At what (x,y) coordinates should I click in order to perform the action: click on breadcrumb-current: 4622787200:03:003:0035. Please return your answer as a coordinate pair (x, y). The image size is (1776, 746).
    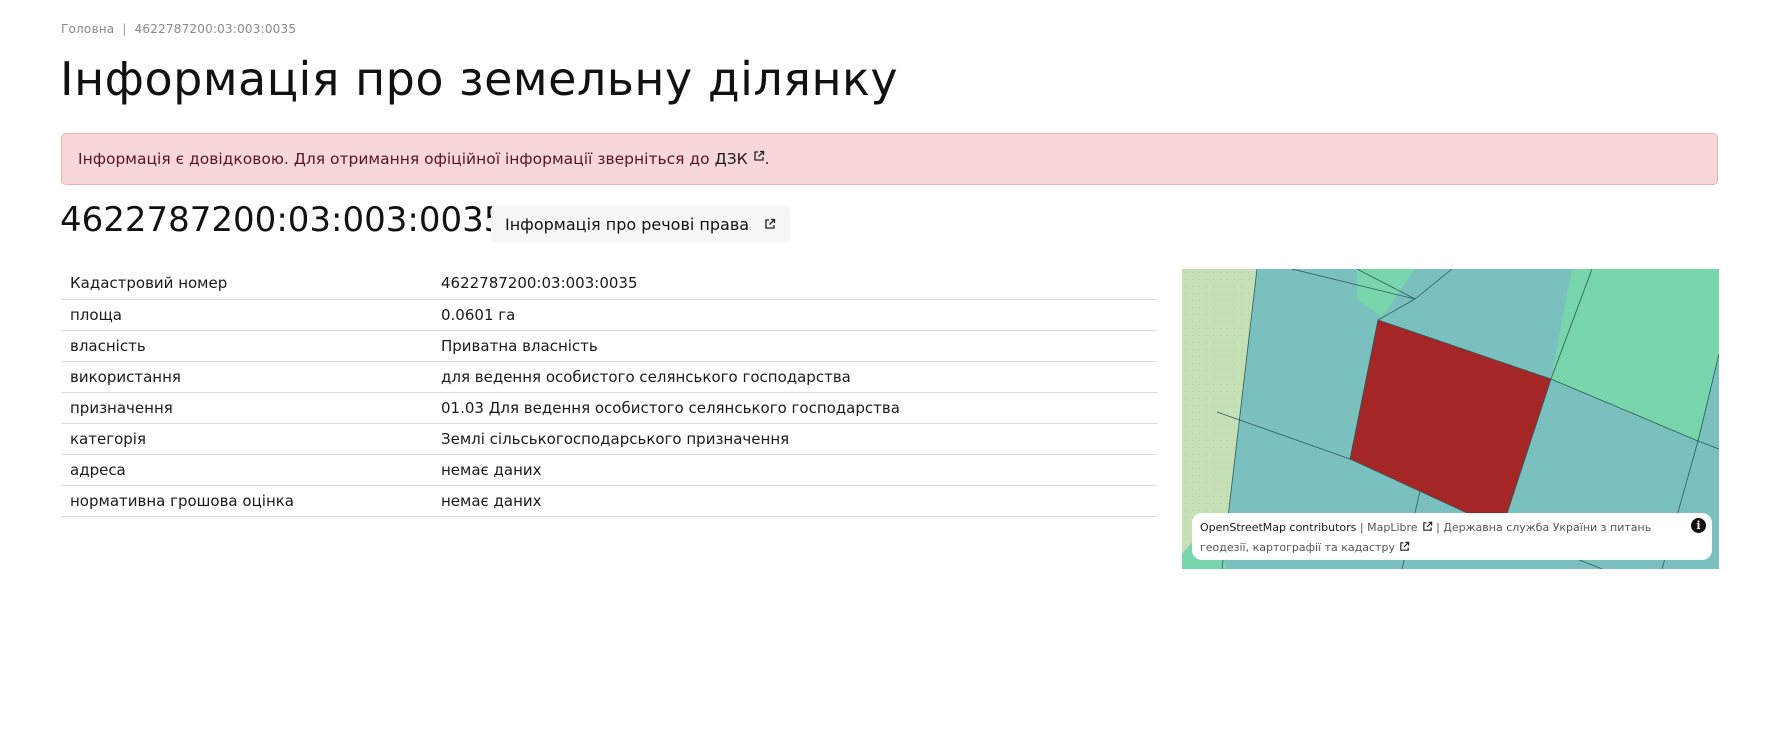
    Looking at the image, I should click on (215, 29).